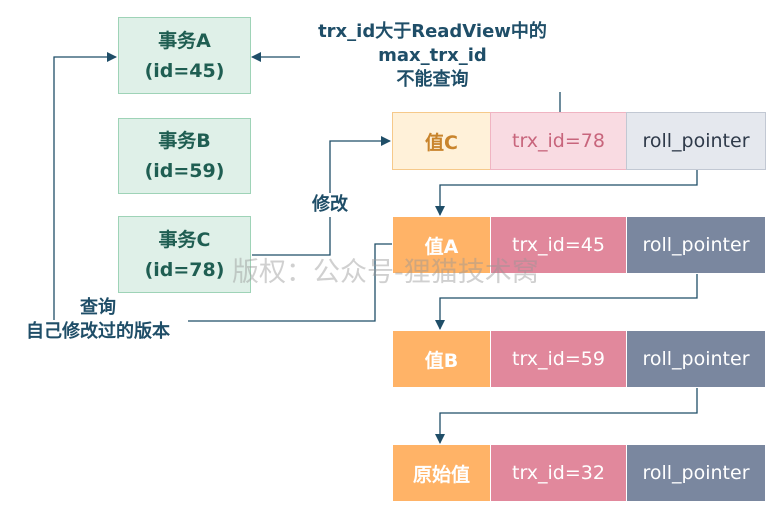  What do you see at coordinates (432, 79) in the screenshot?
I see `readview-rule-line3: 不能查询` at bounding box center [432, 79].